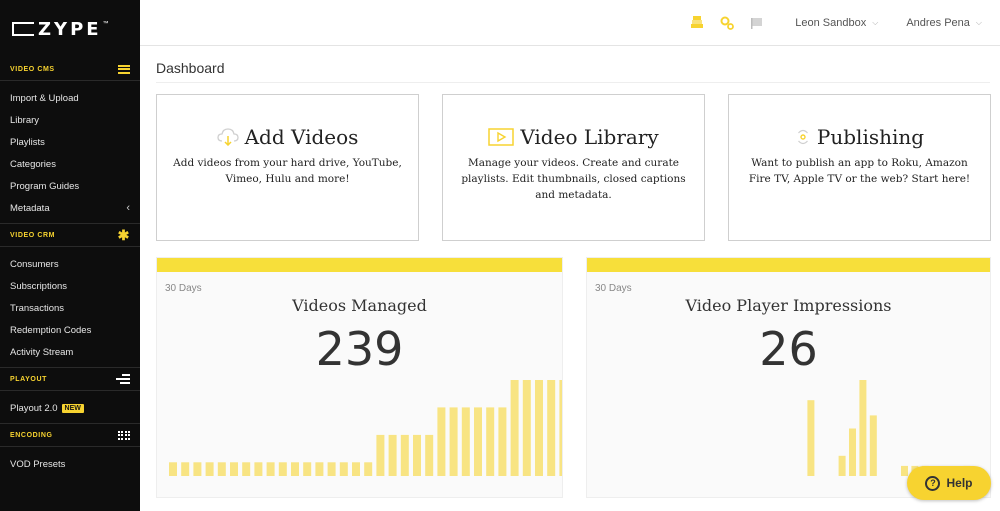 The image size is (1000, 511). Describe the element at coordinates (573, 82) in the screenshot. I see `title-divider` at that location.